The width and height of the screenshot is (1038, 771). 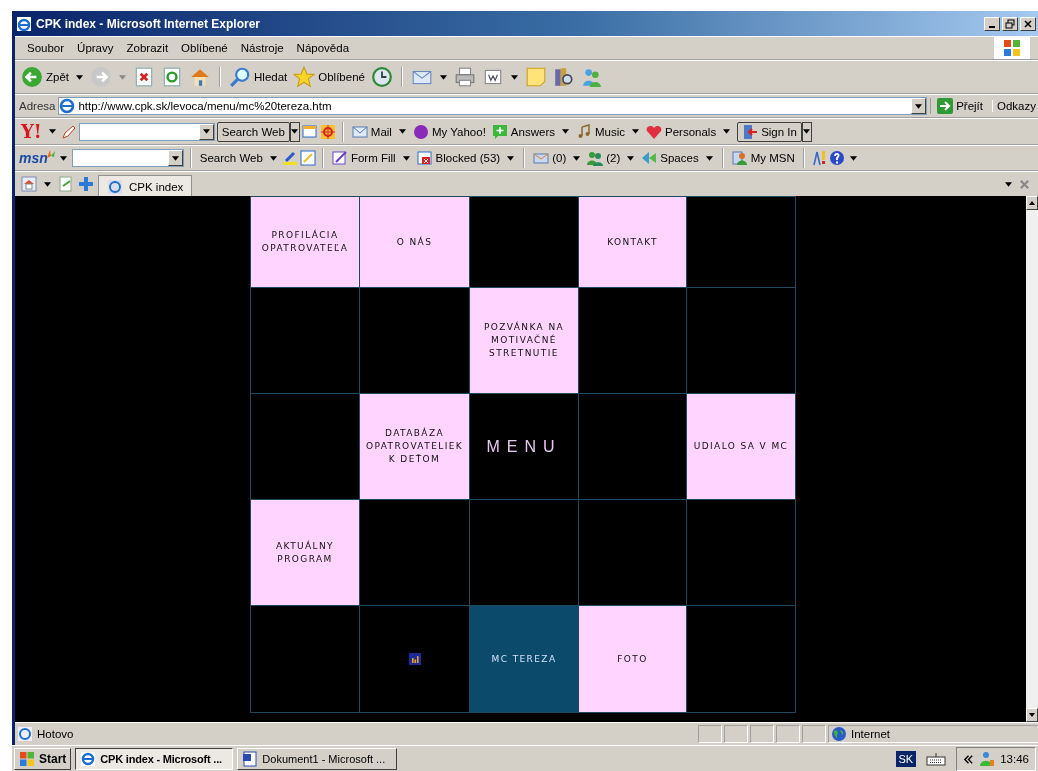 What do you see at coordinates (1015, 106) in the screenshot?
I see `links-button: Odkazy` at bounding box center [1015, 106].